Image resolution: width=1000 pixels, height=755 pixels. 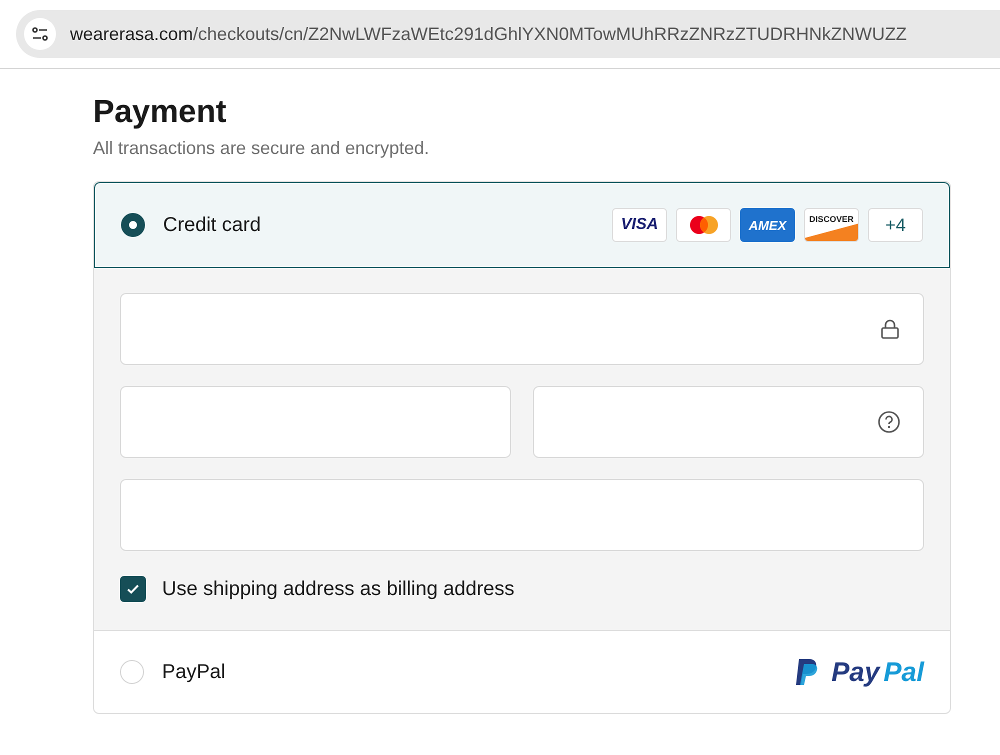 I want to click on option-label: Credit card, so click(x=212, y=225).